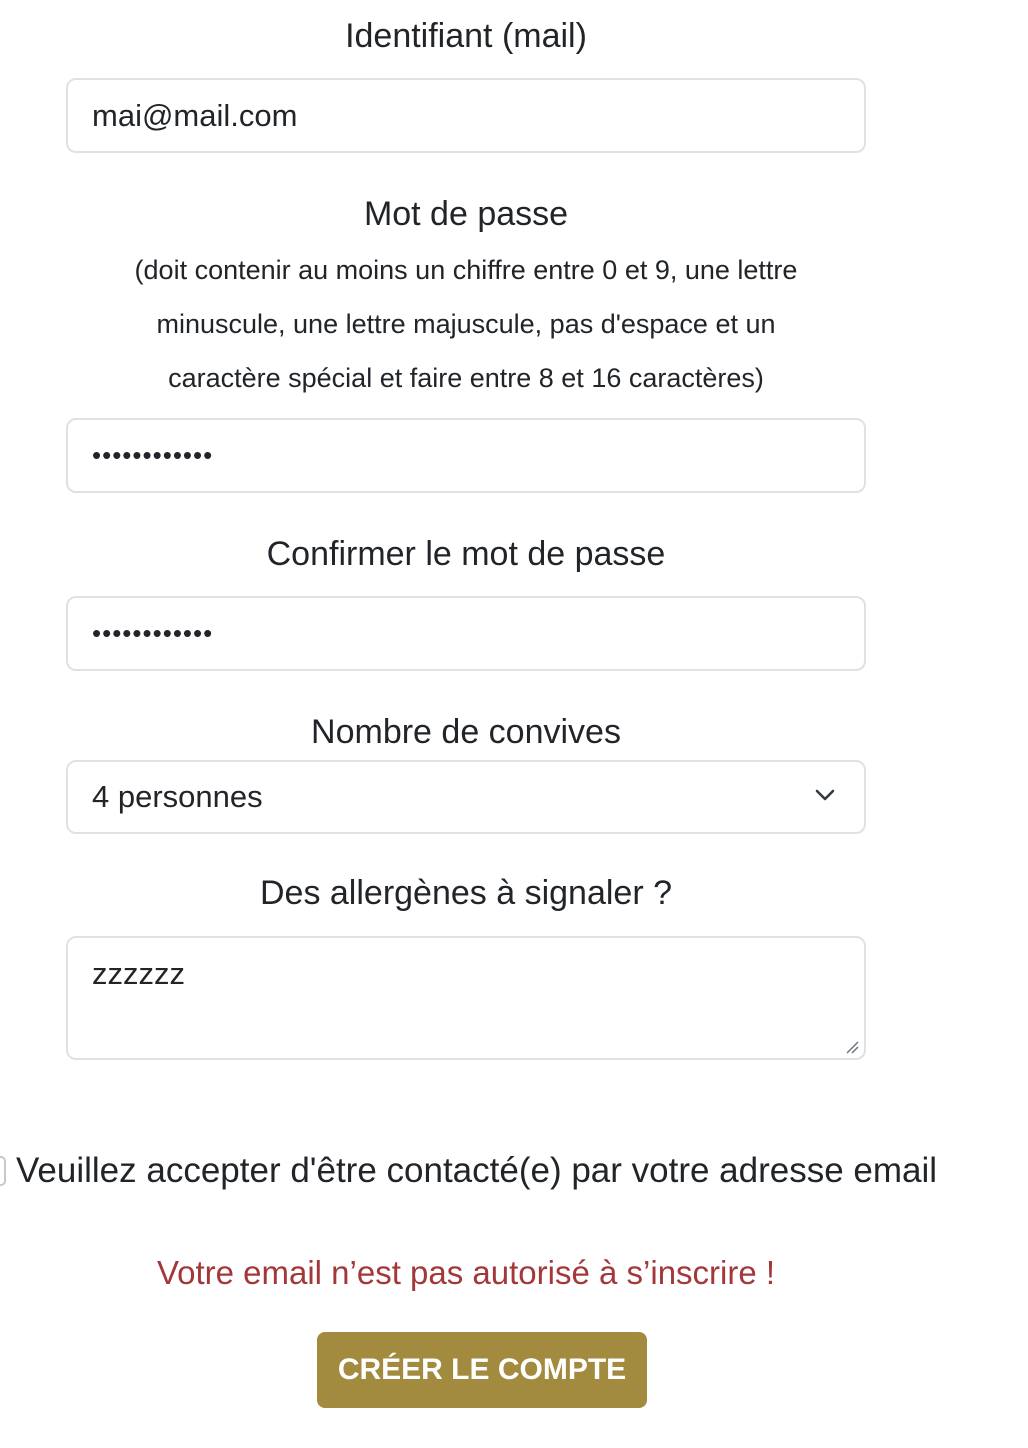  Describe the element at coordinates (466, 998) in the screenshot. I see `allergens-textarea: zzzzzz` at that location.